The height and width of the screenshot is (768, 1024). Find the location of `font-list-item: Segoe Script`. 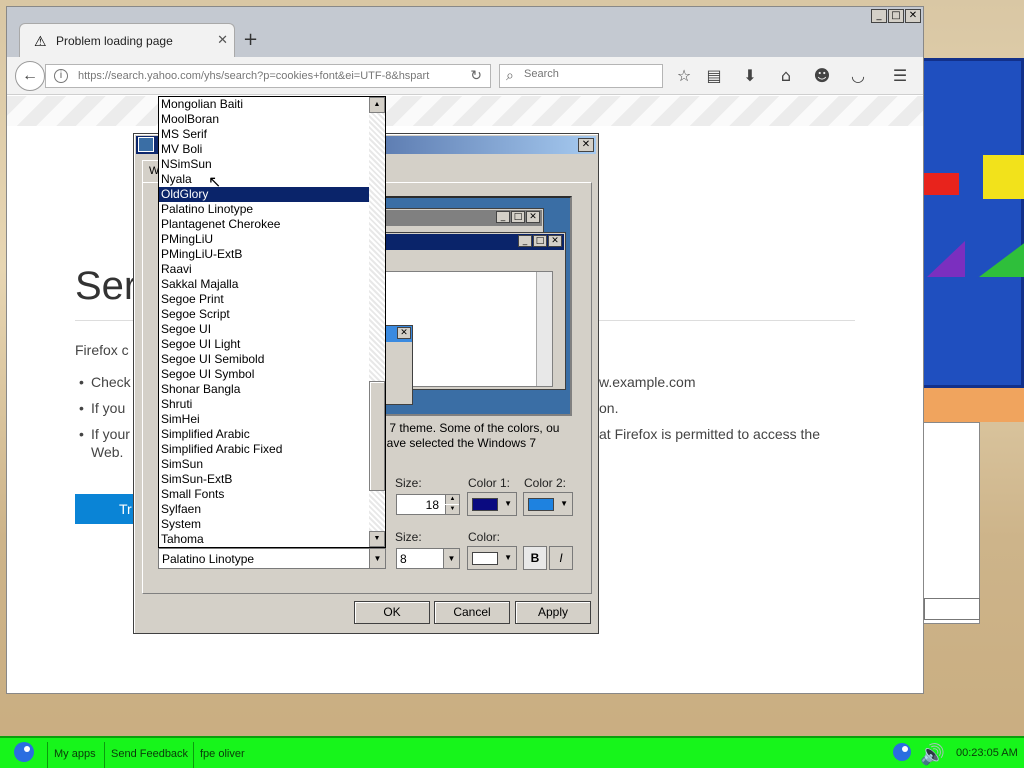

font-list-item: Segoe Script is located at coordinates (265, 314).